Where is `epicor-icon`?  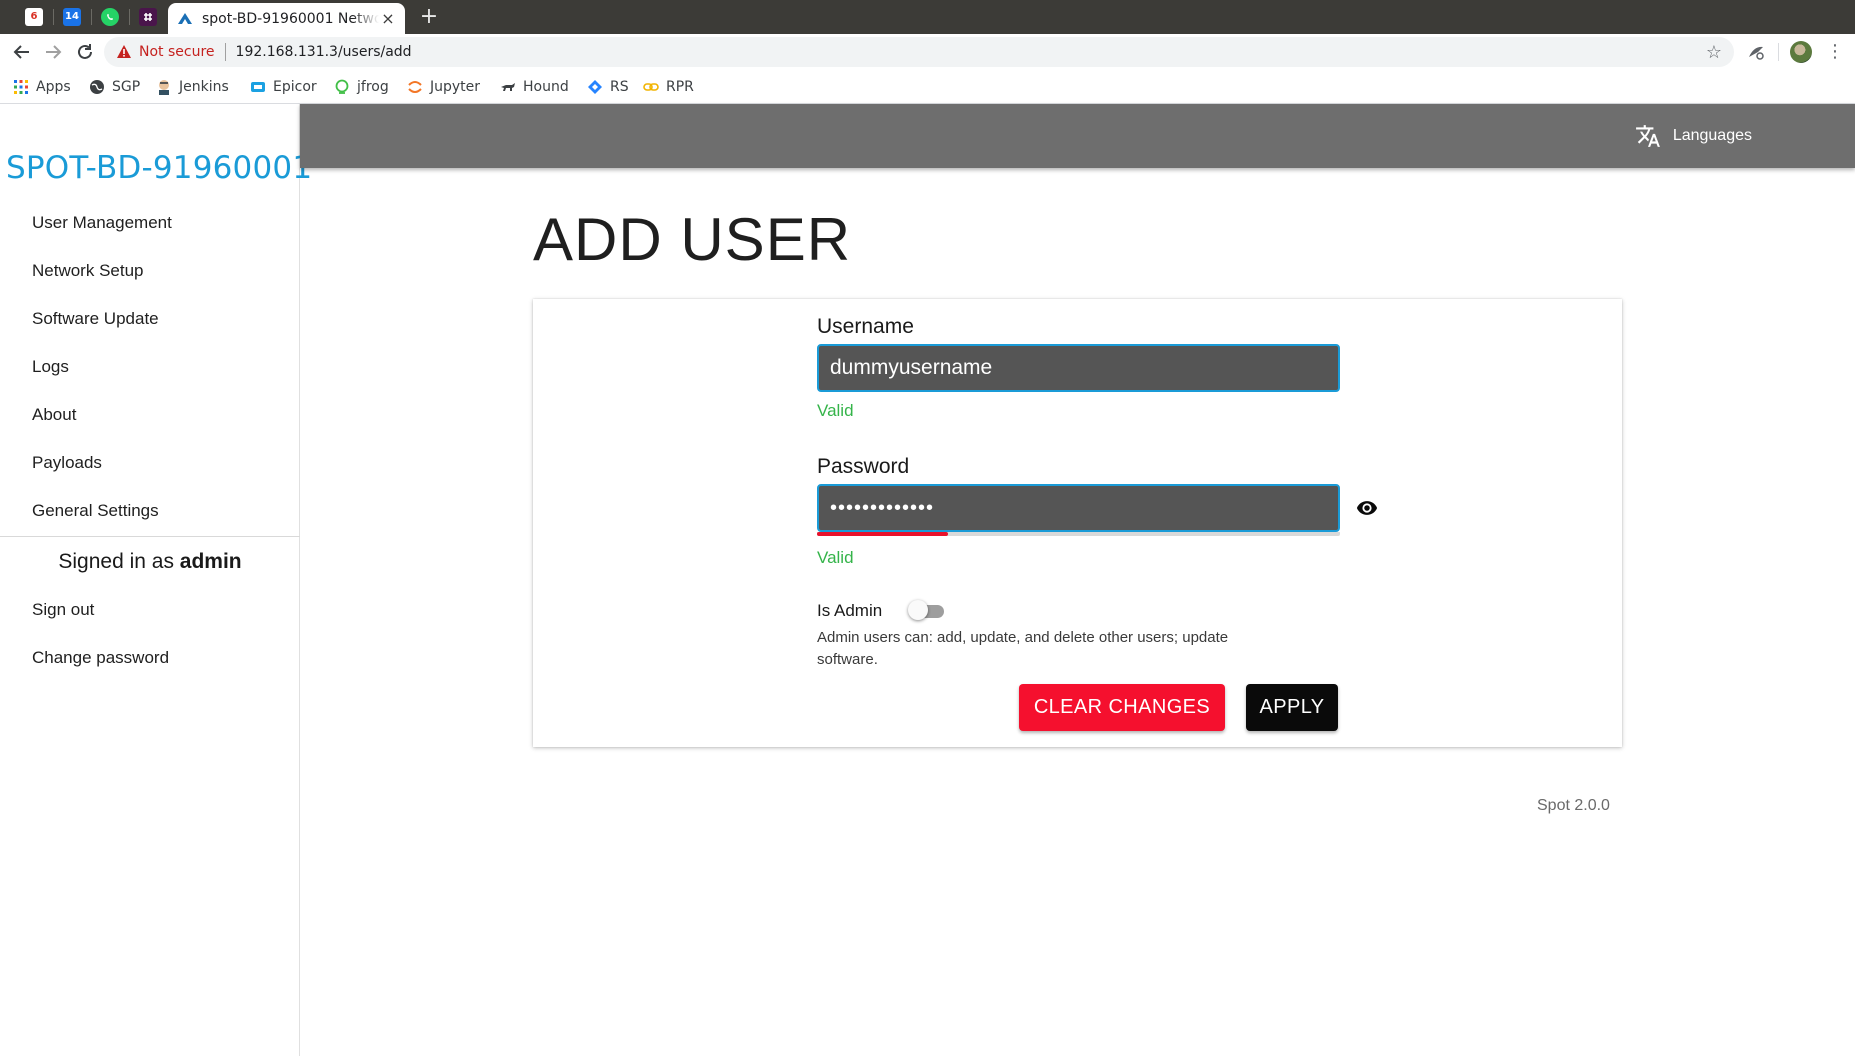
epicor-icon is located at coordinates (258, 87).